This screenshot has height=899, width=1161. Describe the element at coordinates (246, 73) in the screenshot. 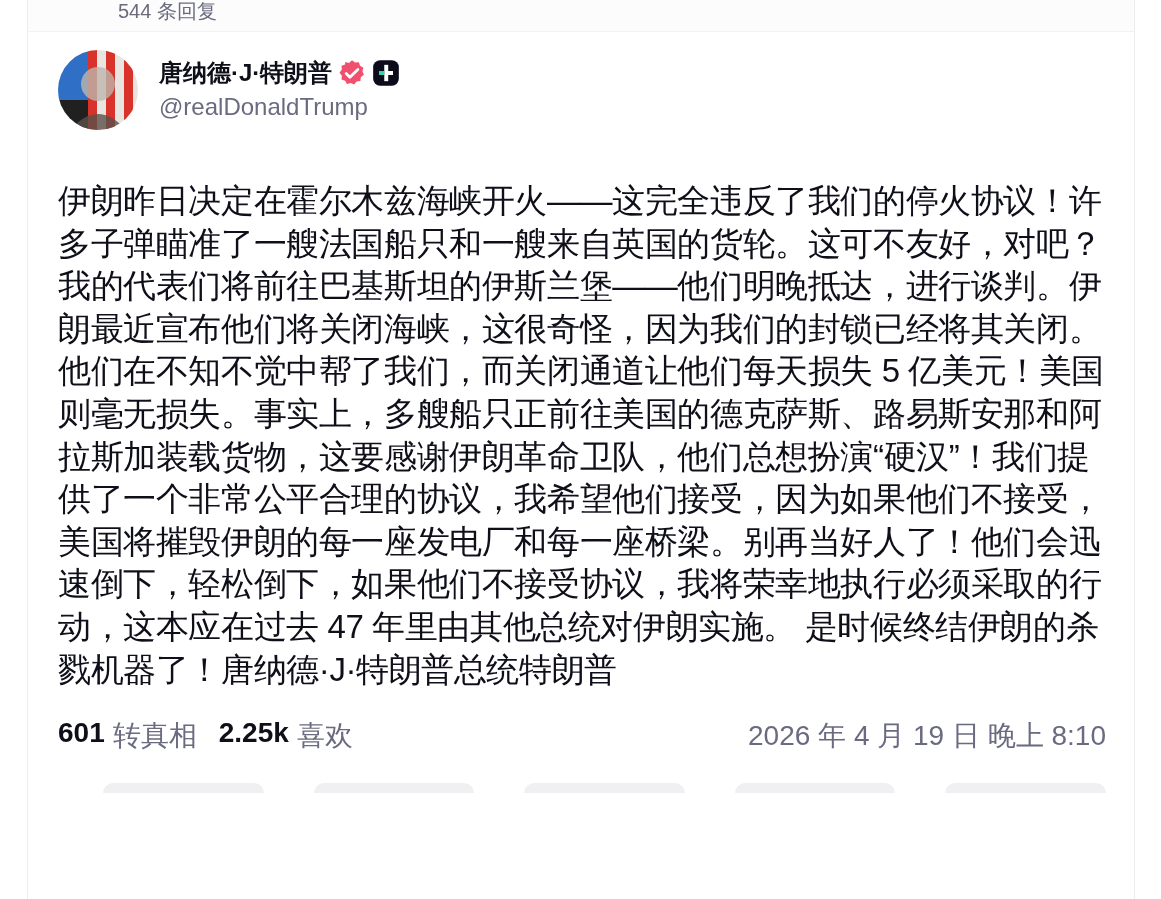

I see `author-name: 唐纳德·J·特朗普` at that location.